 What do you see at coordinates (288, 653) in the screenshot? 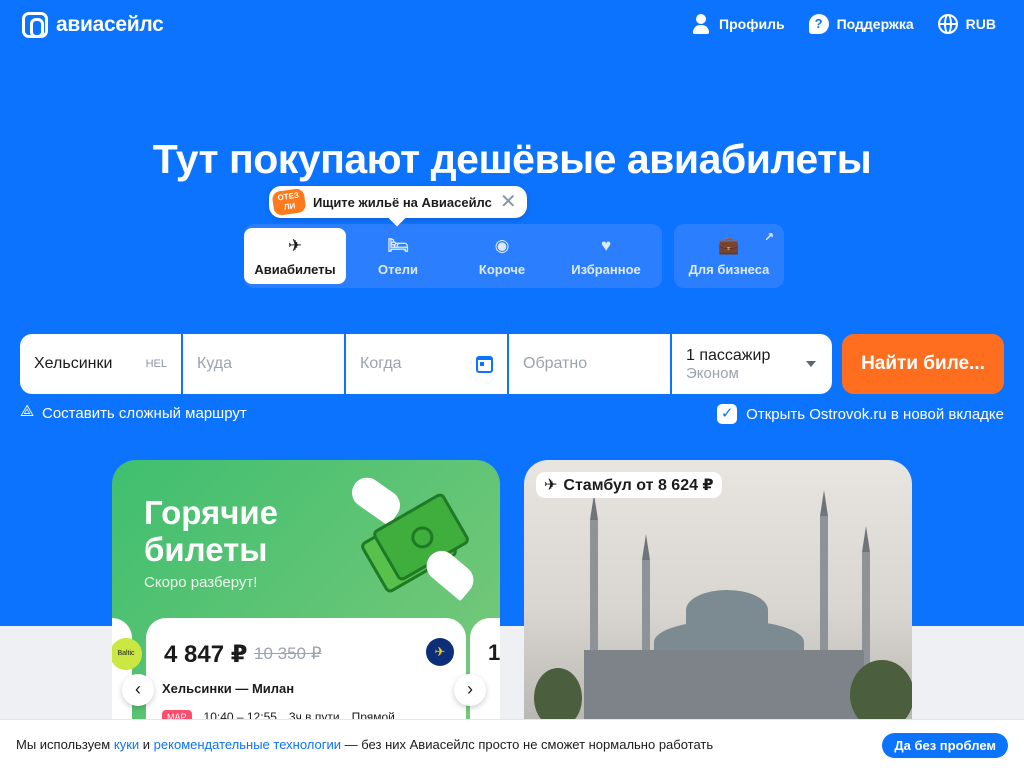
I see `ticket-old-price: 10 350 ₽` at bounding box center [288, 653].